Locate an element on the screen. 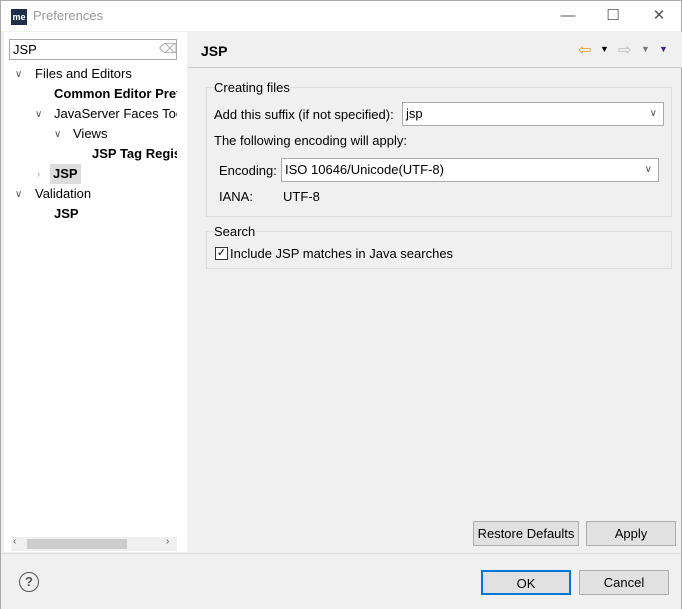  suffix-label: Add this suffix (if not specified): is located at coordinates (304, 114).